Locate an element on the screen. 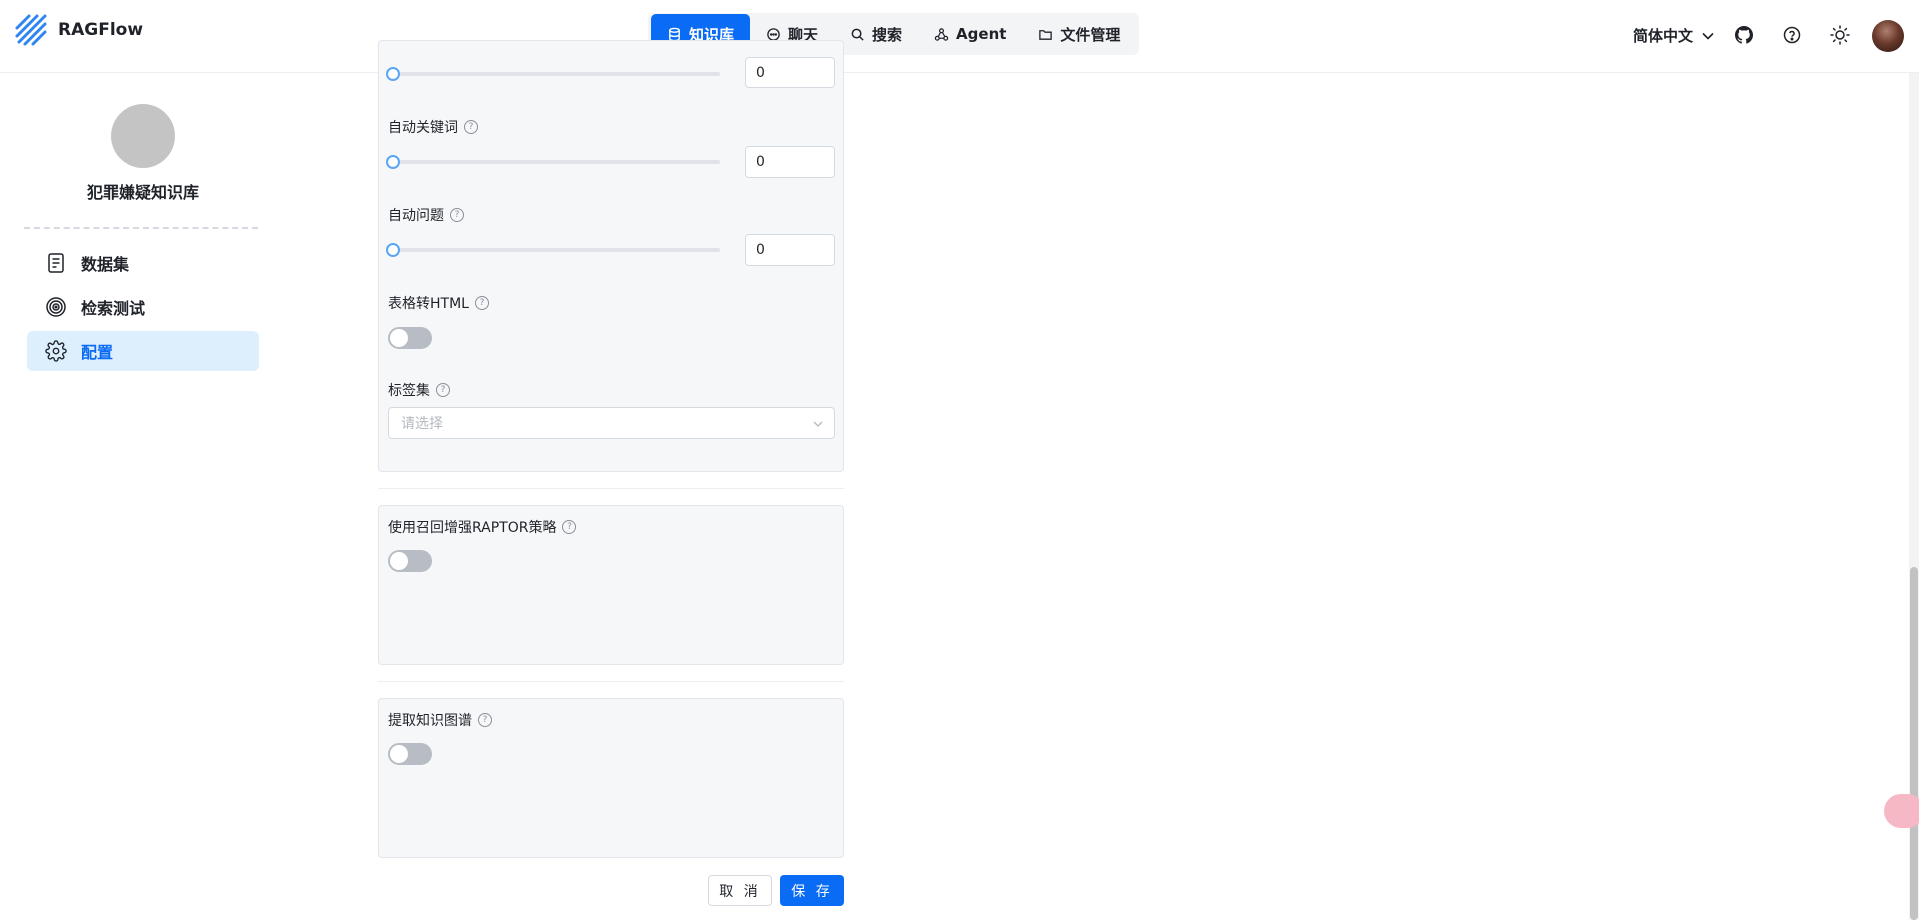 This screenshot has height=920, width=1919. auto-questions-slider-track is located at coordinates (556, 250).